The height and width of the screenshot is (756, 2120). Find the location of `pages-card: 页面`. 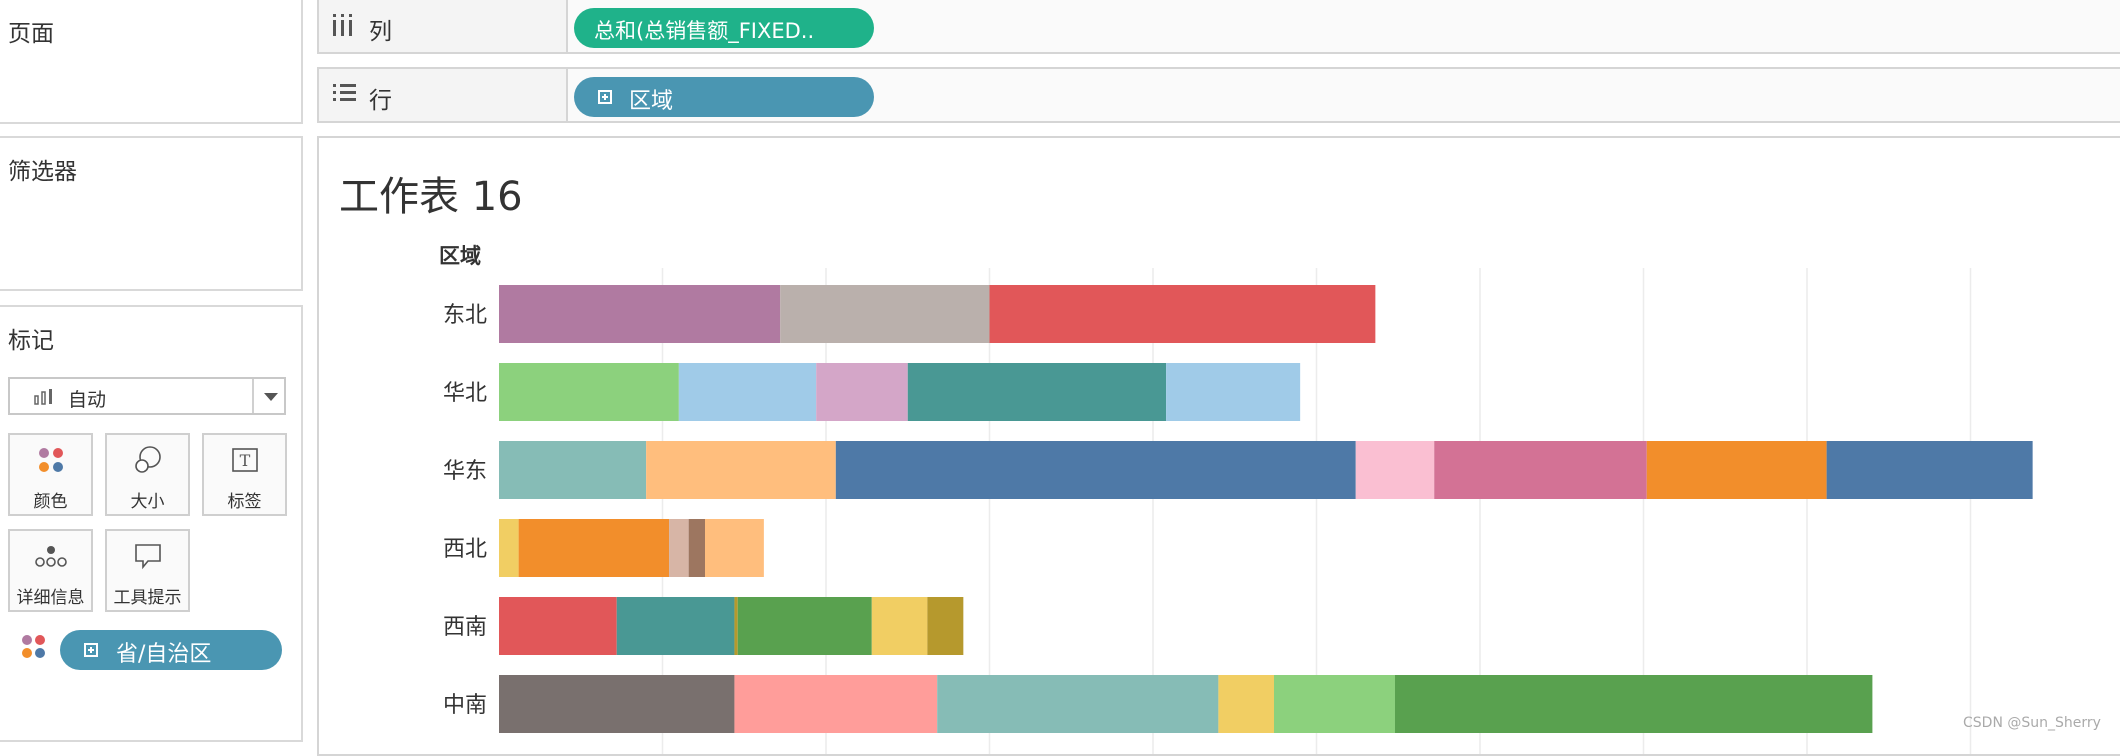

pages-card: 页面 is located at coordinates (151, 62).